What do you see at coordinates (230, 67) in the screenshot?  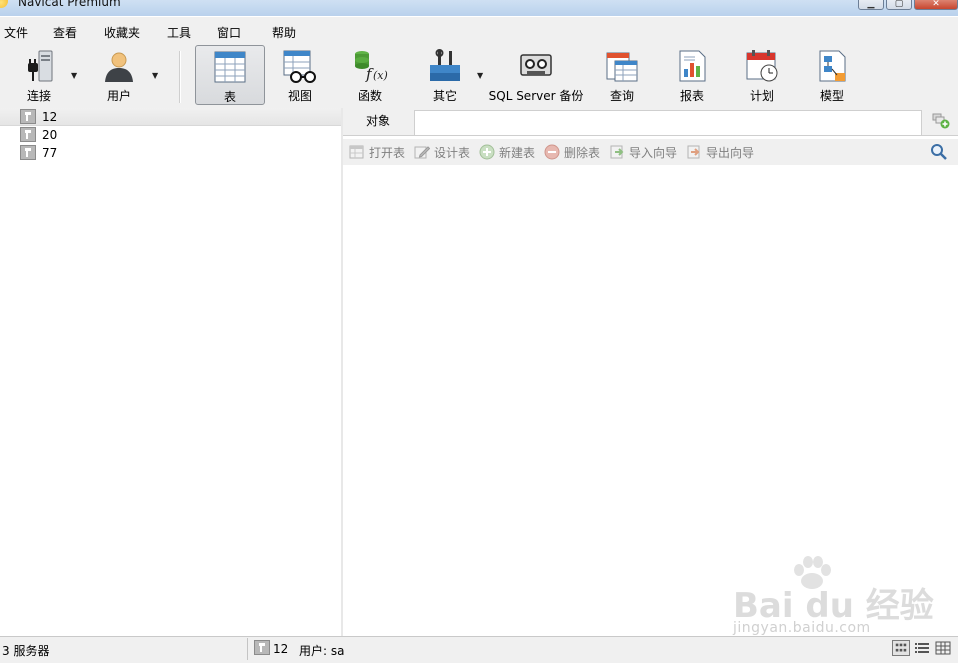 I see `table-icon` at bounding box center [230, 67].